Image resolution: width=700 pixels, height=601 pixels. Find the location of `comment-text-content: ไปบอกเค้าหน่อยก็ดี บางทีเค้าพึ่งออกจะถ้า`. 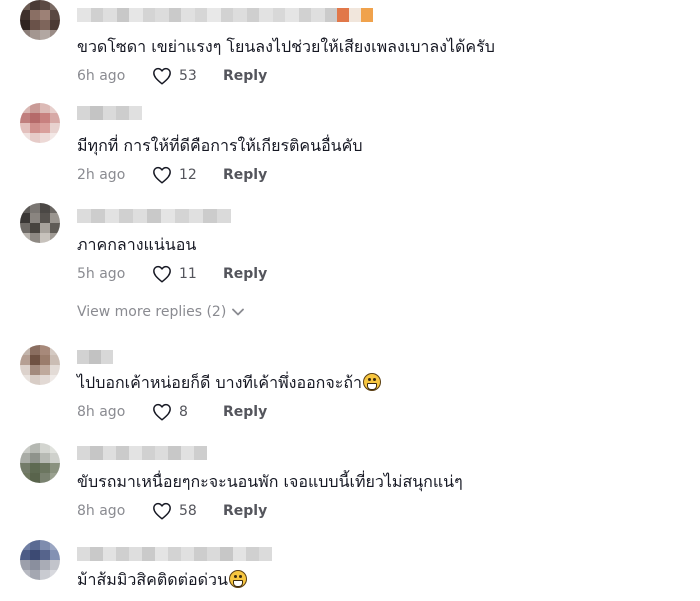

comment-text-content: ไปบอกเค้าหน่อยก็ดี บางทีเค้าพึ่งออกจะถ้า is located at coordinates (220, 382).